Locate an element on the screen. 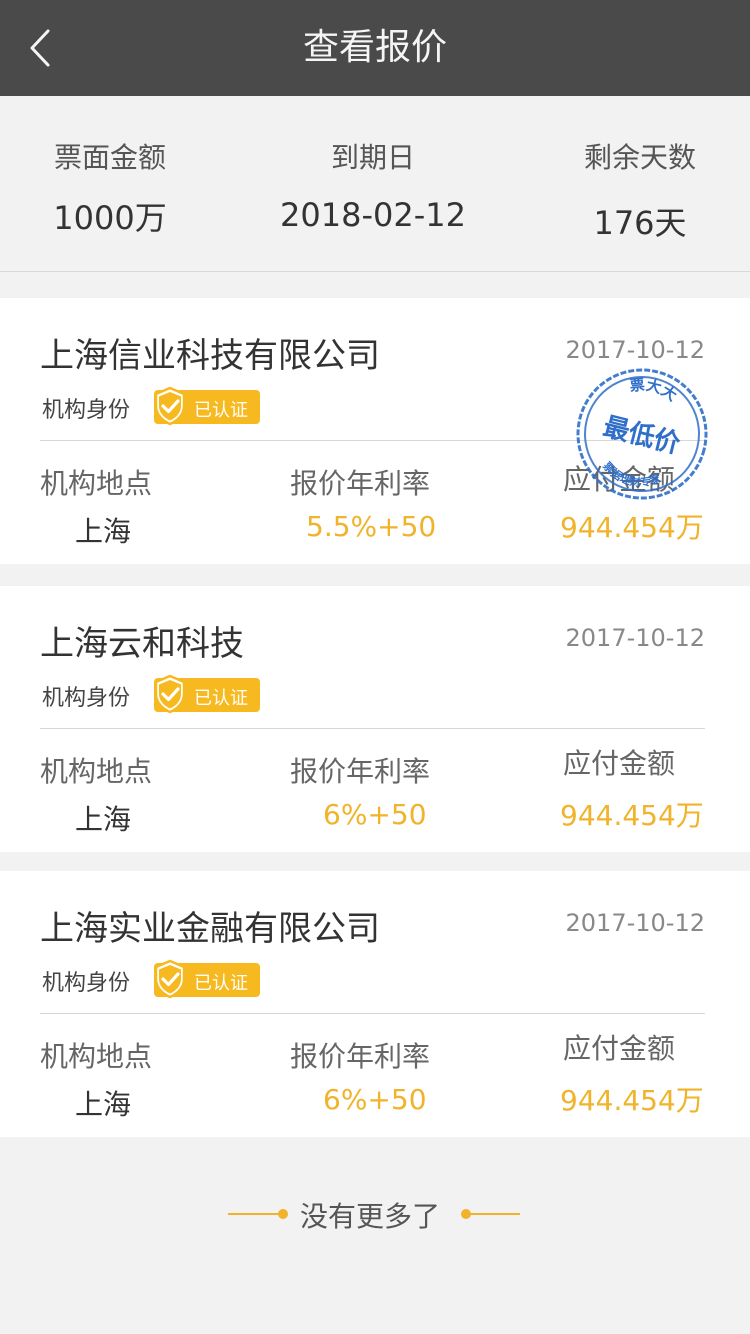  company-name: 上海云和科技 is located at coordinates (142, 644).